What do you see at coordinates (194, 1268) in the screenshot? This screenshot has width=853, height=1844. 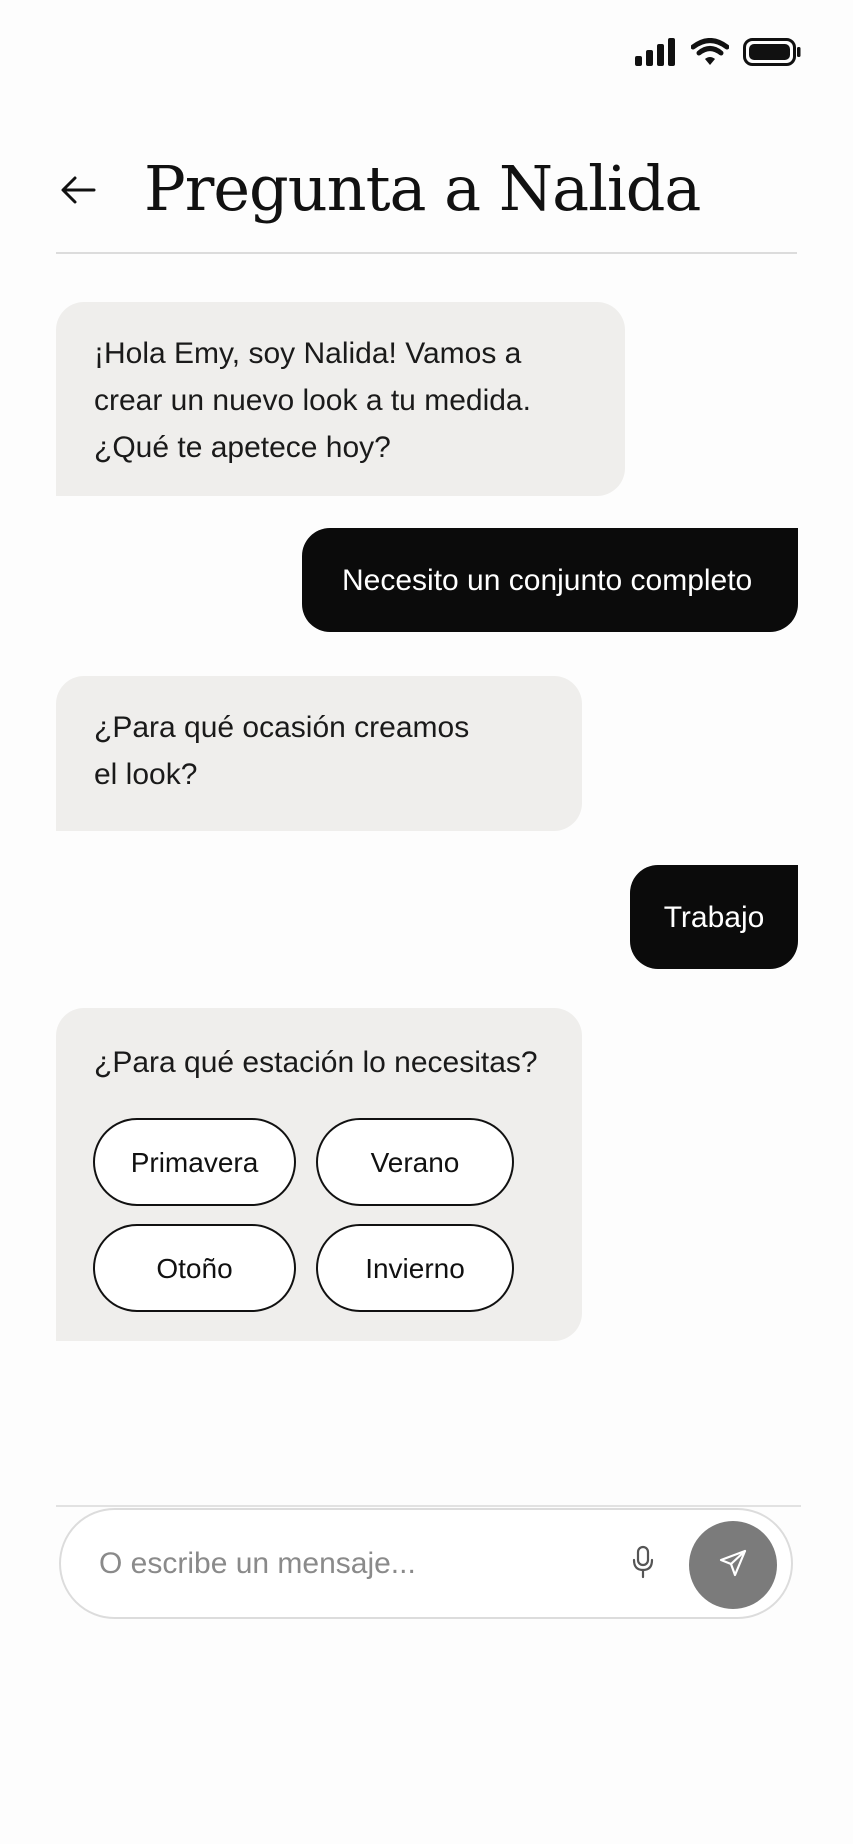 I see `option-otono-button: Otoño` at bounding box center [194, 1268].